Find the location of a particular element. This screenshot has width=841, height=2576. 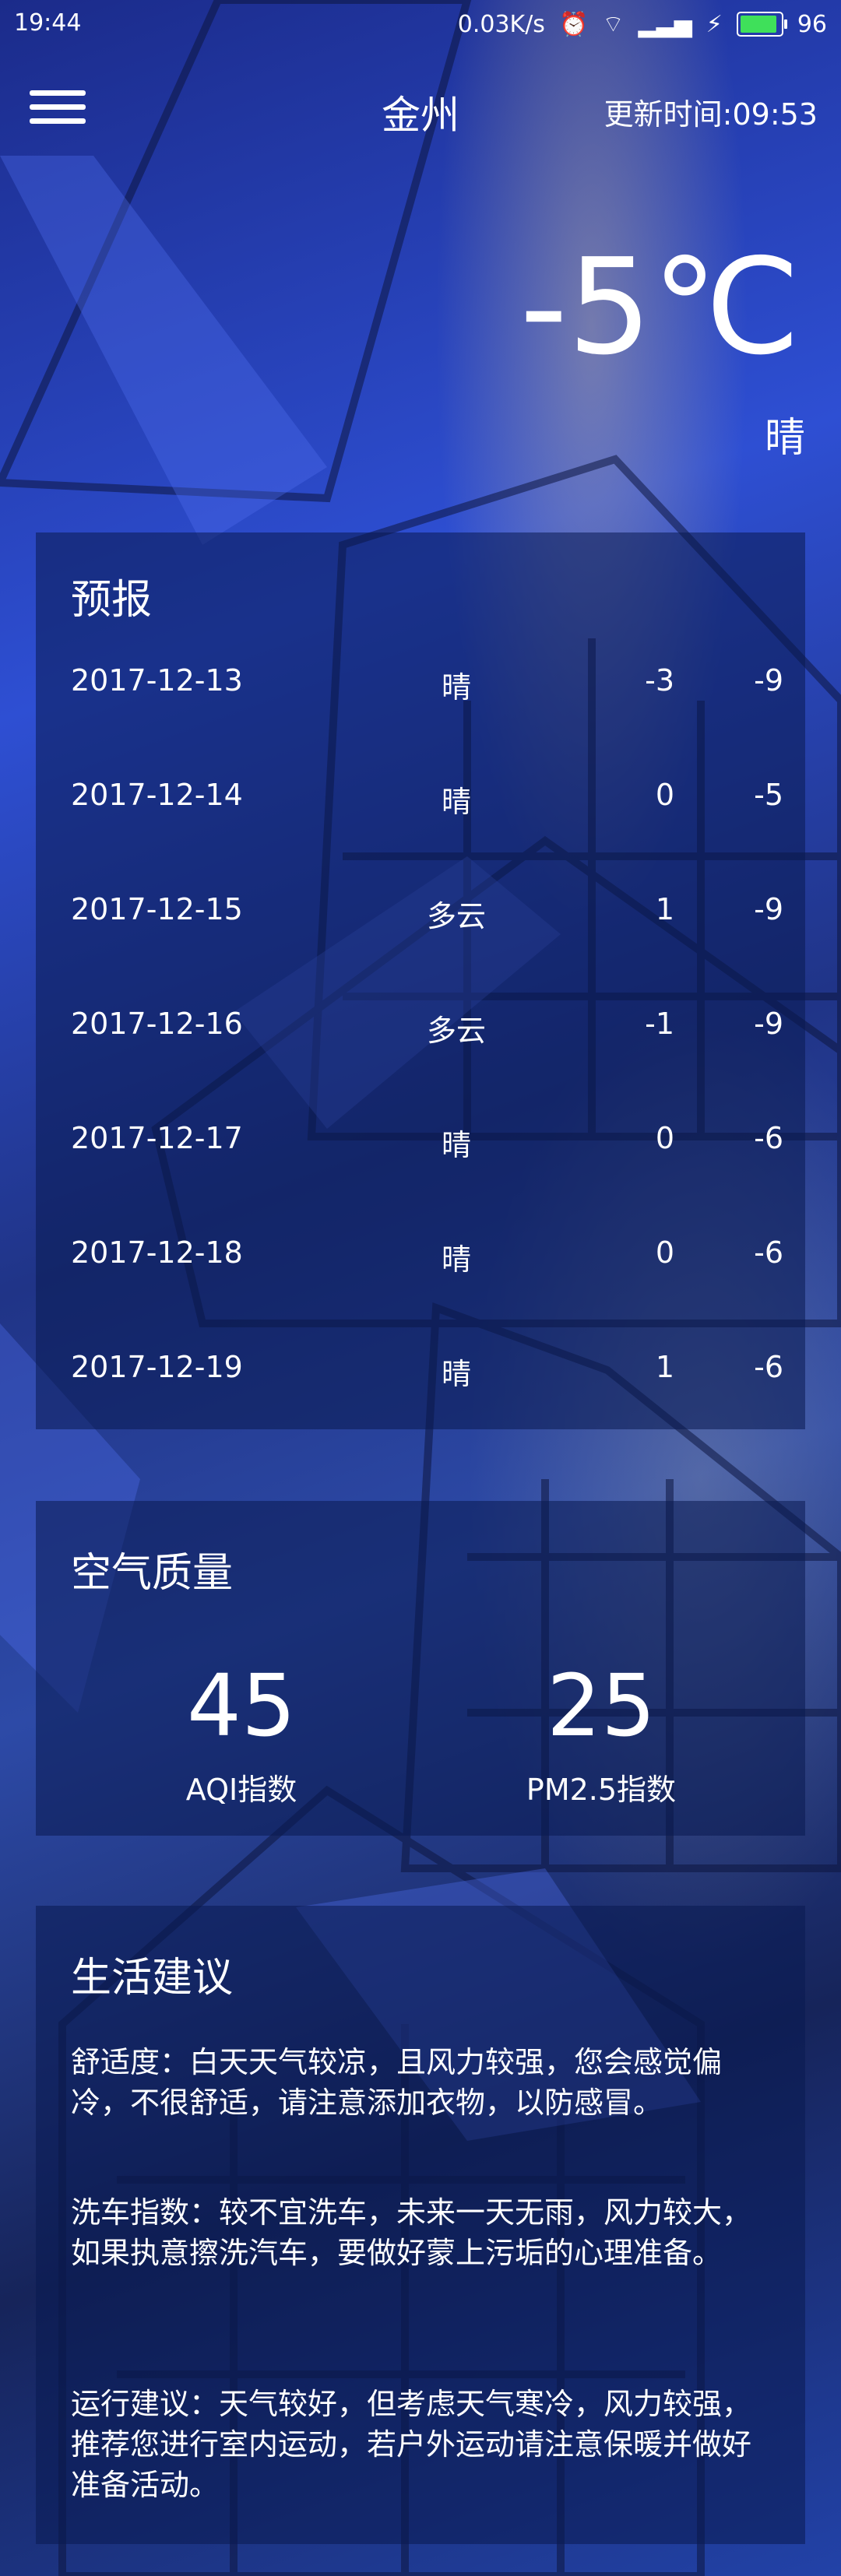

forecast-date: 2017-12-16 is located at coordinates (157, 1024).